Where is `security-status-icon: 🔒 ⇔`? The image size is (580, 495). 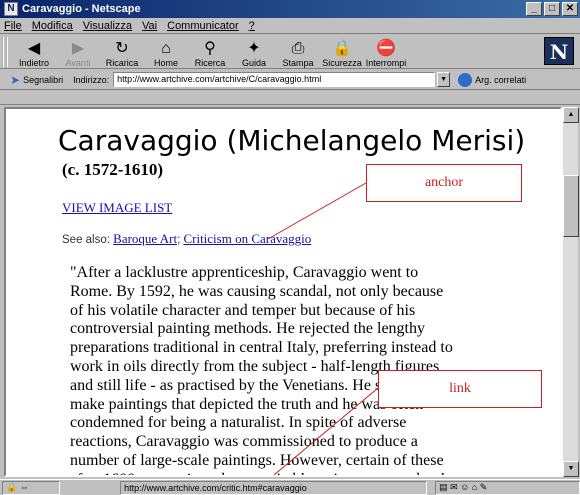 security-status-icon: 🔒 ⇔ is located at coordinates (31, 487).